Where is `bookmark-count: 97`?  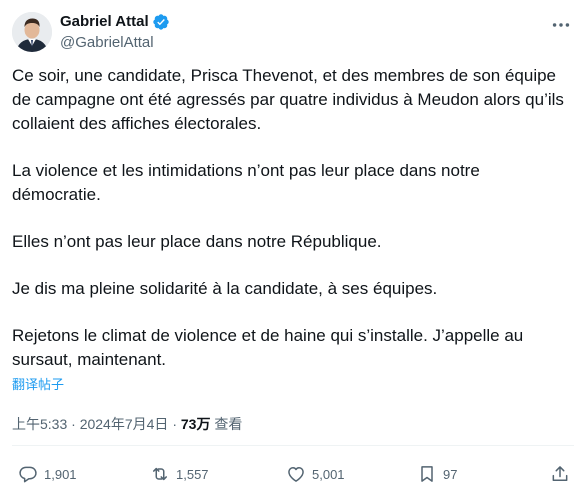 bookmark-count: 97 is located at coordinates (450, 474).